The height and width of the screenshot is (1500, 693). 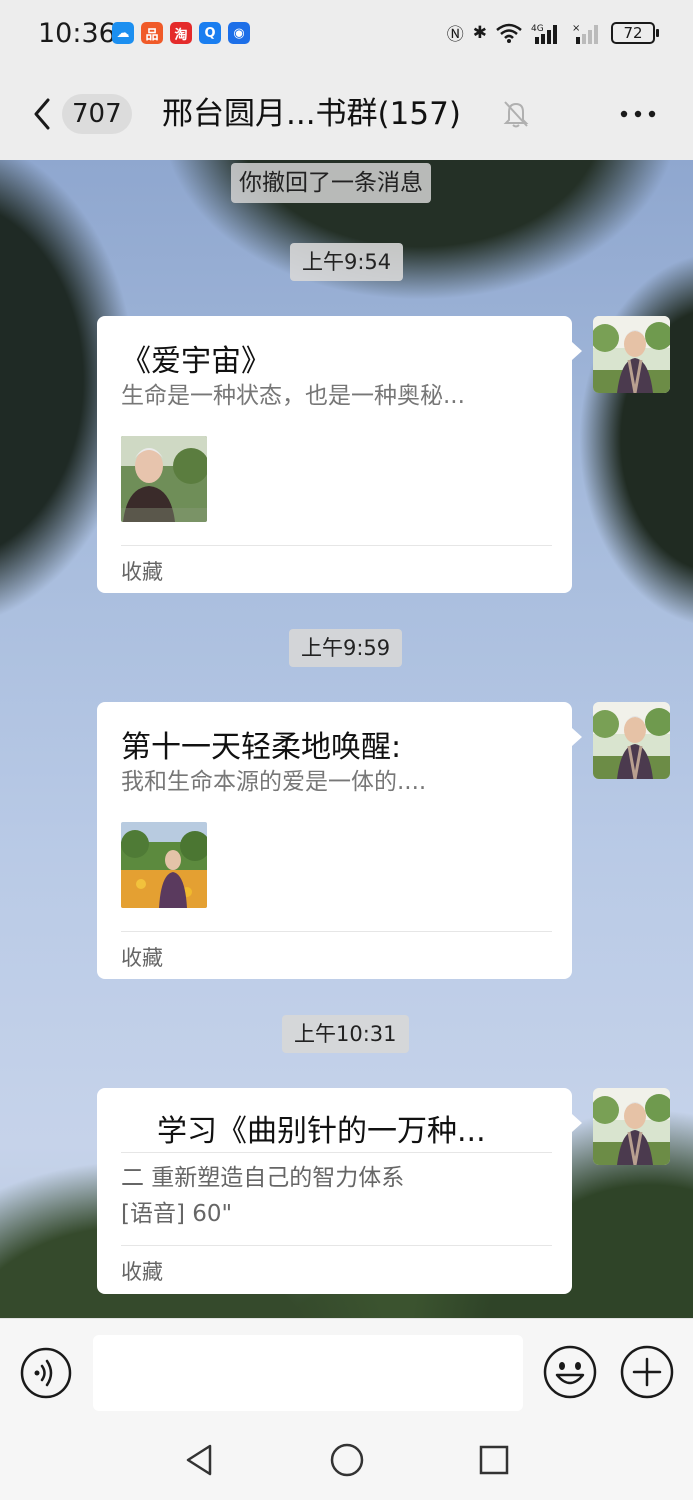 I want to click on card-title: 《爱宇宙》, so click(x=196, y=361).